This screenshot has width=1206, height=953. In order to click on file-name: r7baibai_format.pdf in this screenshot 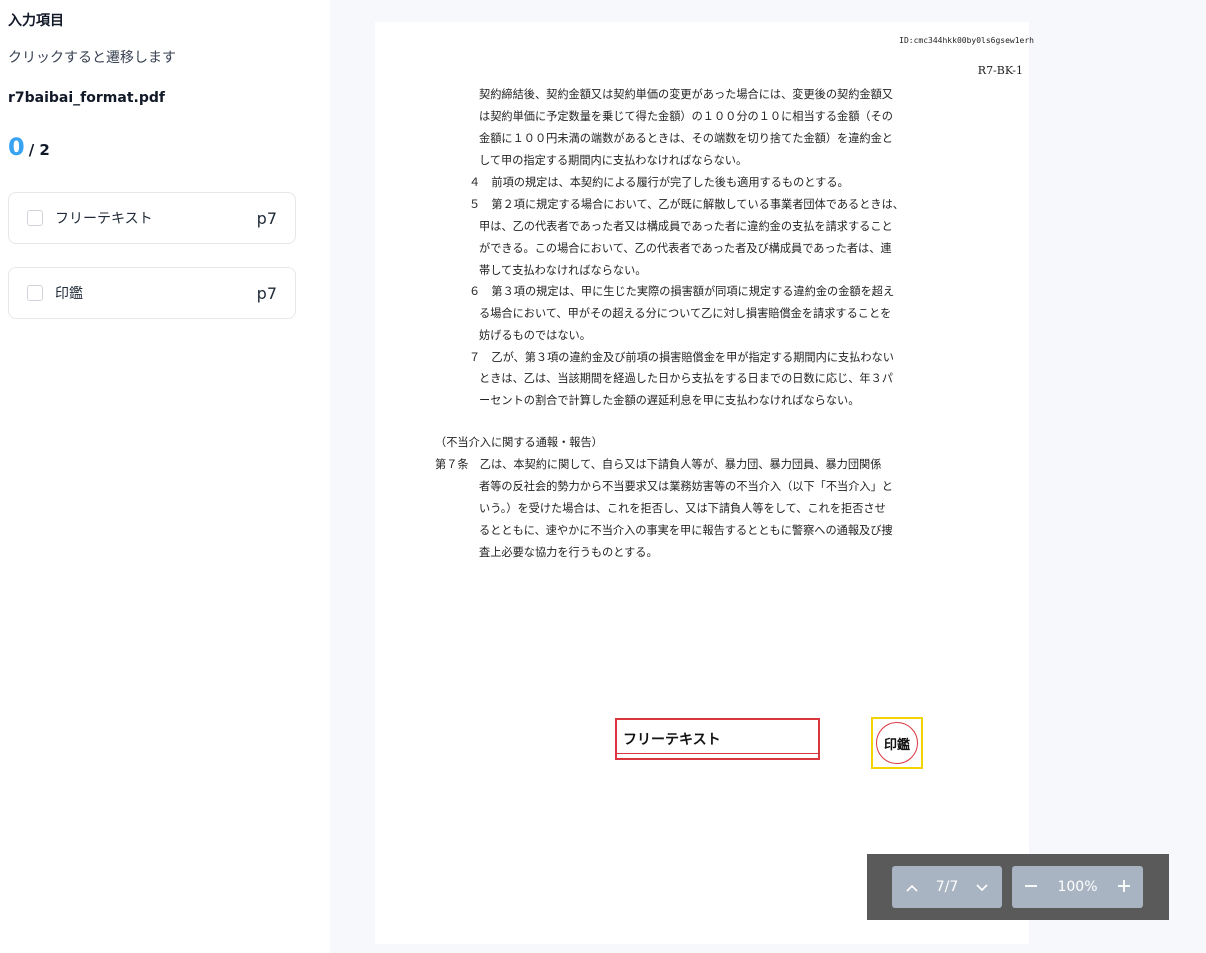, I will do `click(86, 98)`.